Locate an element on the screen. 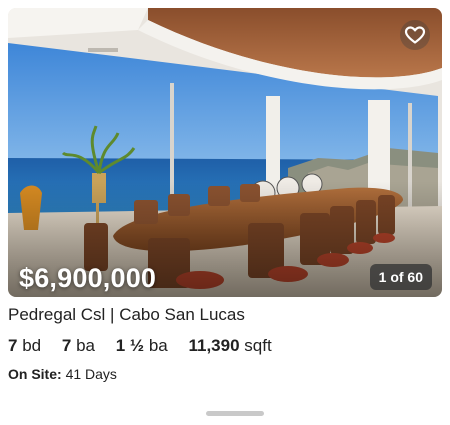 Image resolution: width=450 pixels, height=425 pixels. baths-value: 7 is located at coordinates (66, 345).